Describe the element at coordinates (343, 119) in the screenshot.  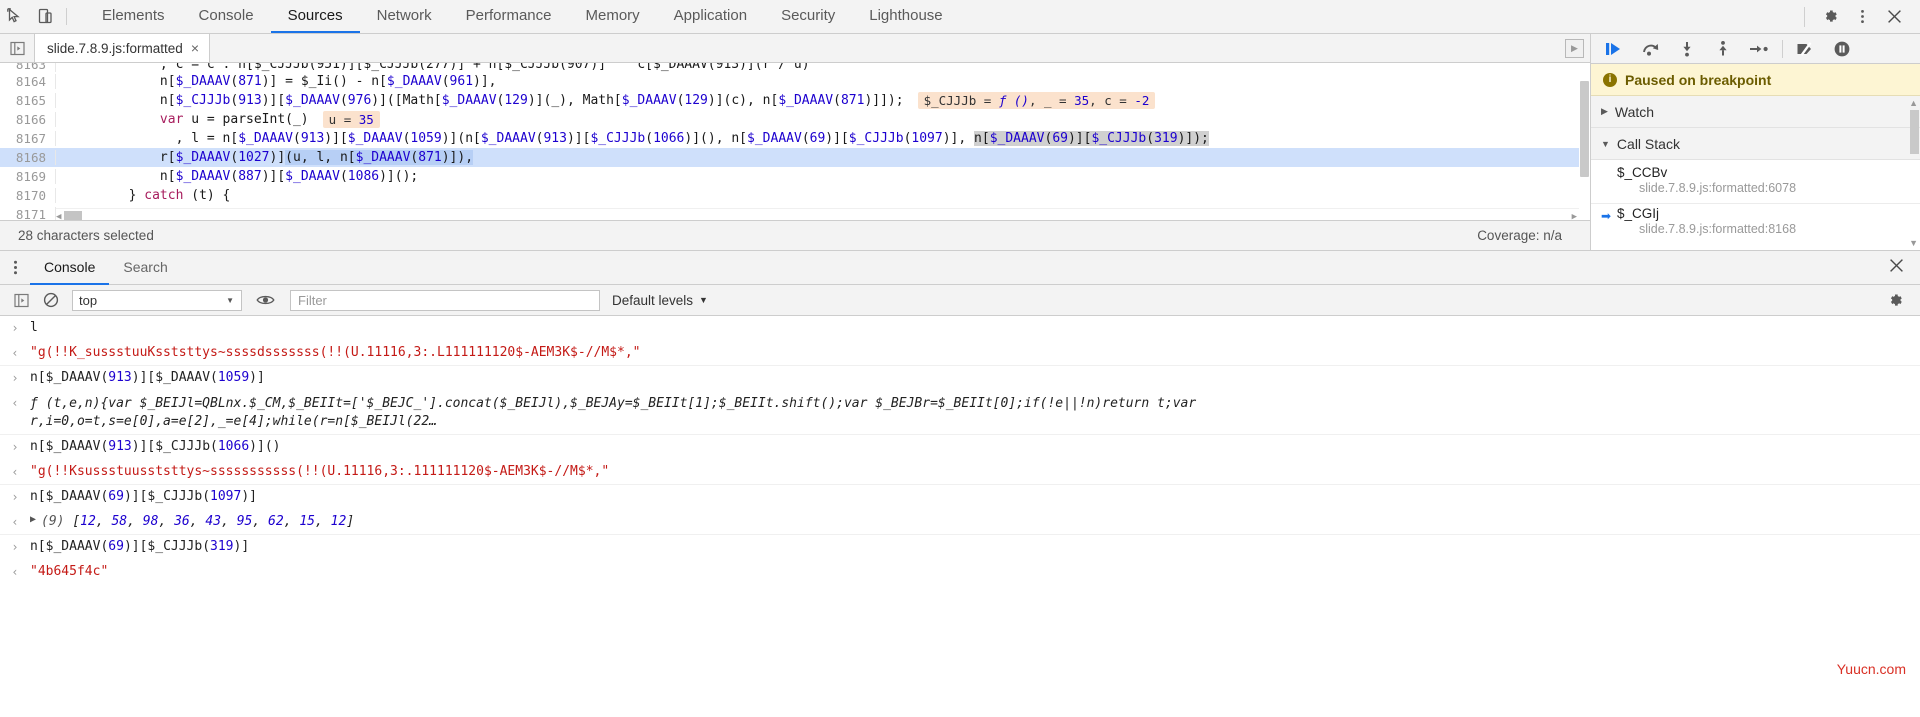
I see `inline-value-label: u =` at that location.